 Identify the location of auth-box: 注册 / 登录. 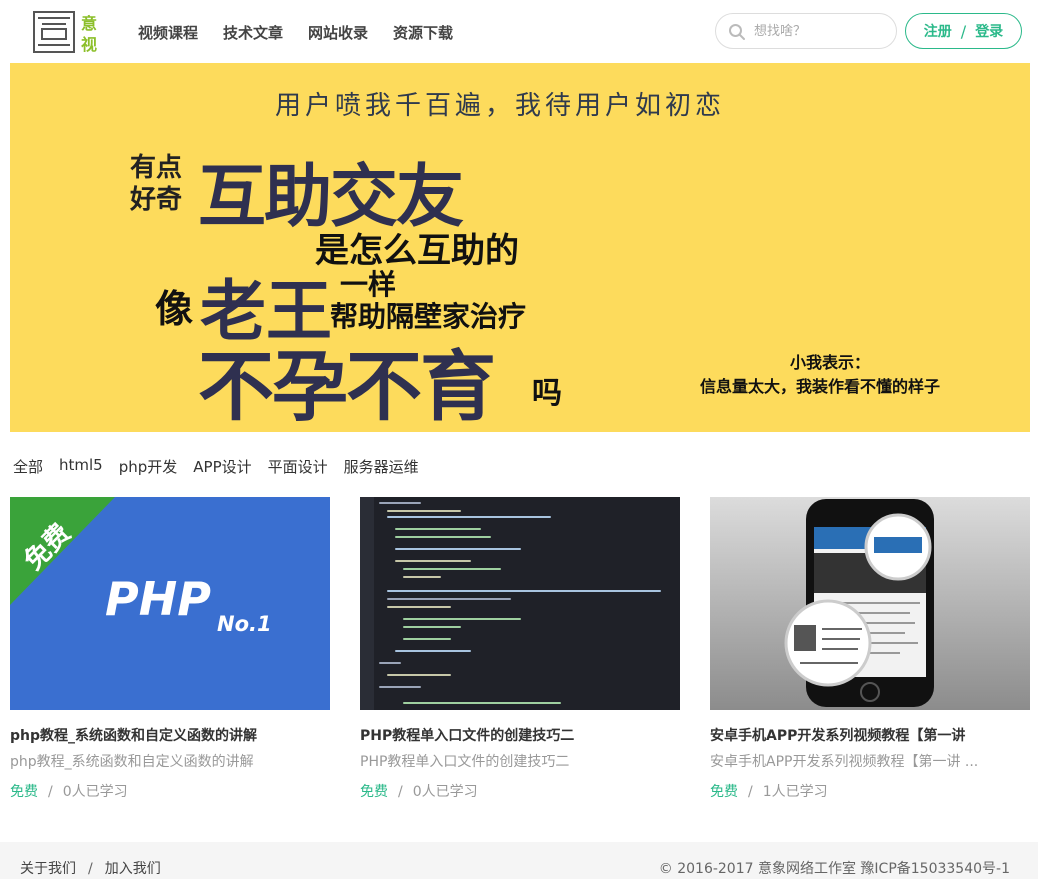
(963, 31).